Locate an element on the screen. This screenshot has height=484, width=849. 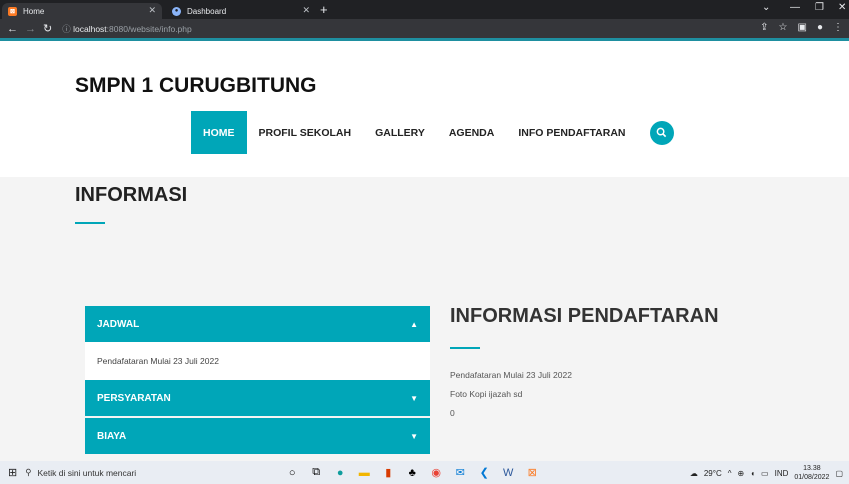
office-icon: ▮ is located at coordinates (388, 472).